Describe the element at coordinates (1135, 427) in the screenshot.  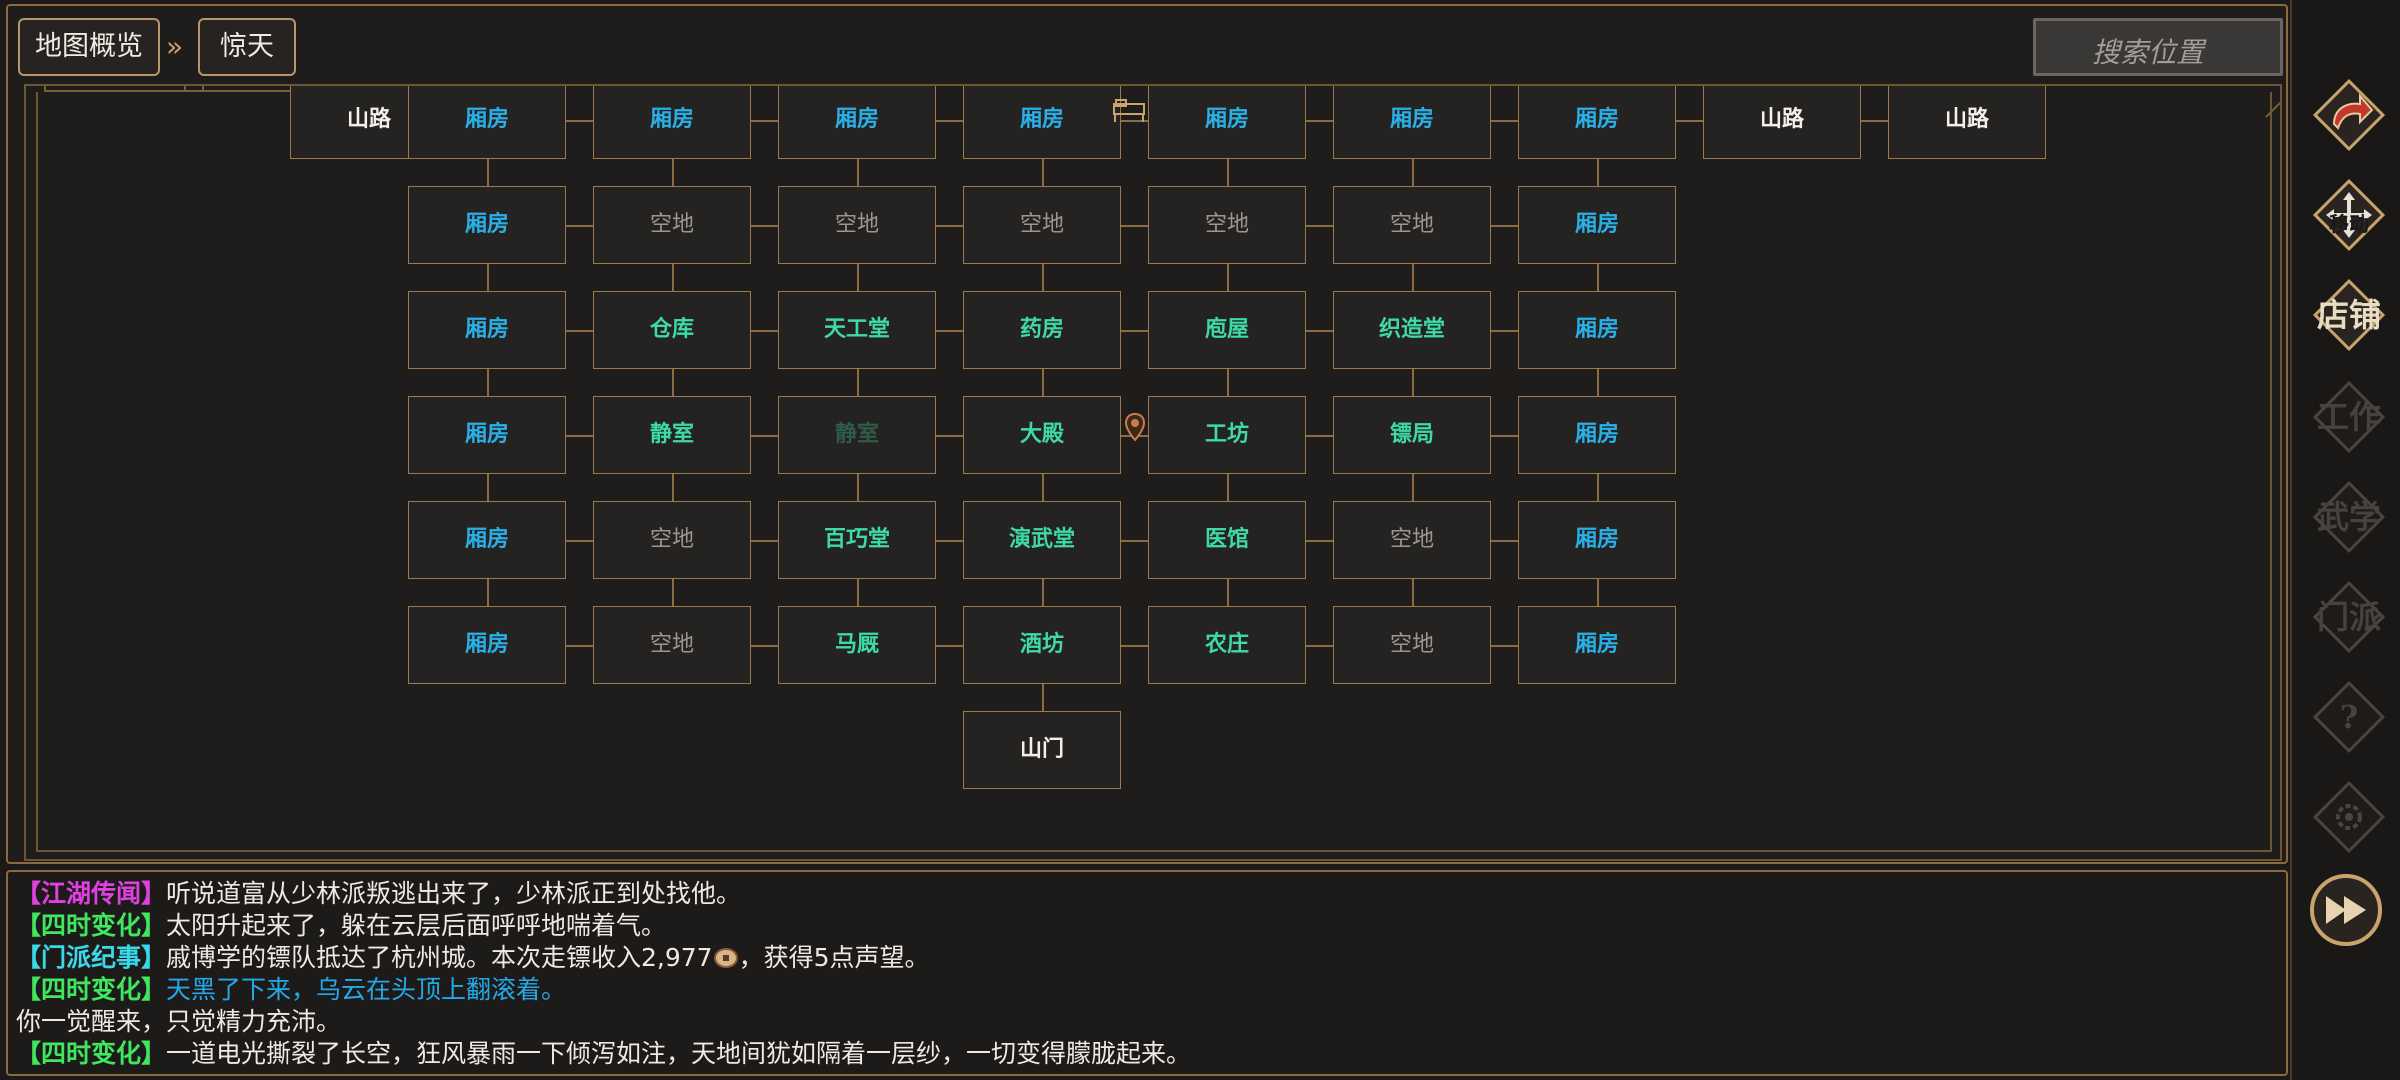
I see `location-pin-icon` at that location.